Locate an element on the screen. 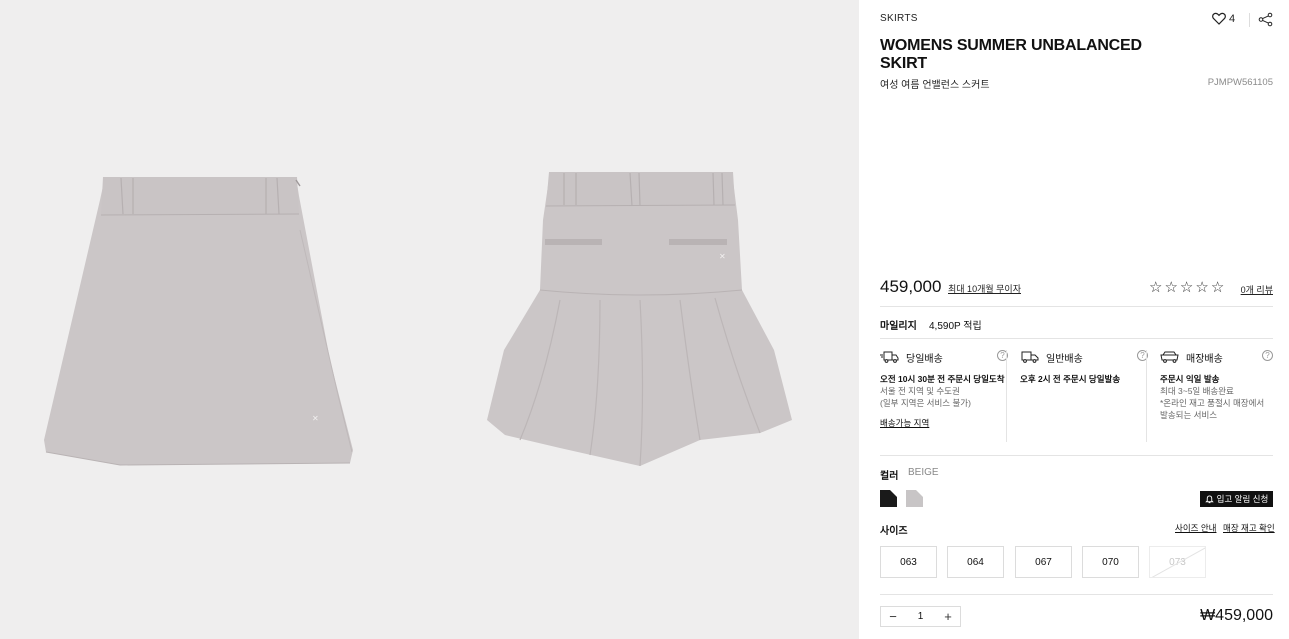 This screenshot has height=639, width=1289. shipping-note: 최대 3~5일 배송완료 is located at coordinates (1197, 391).